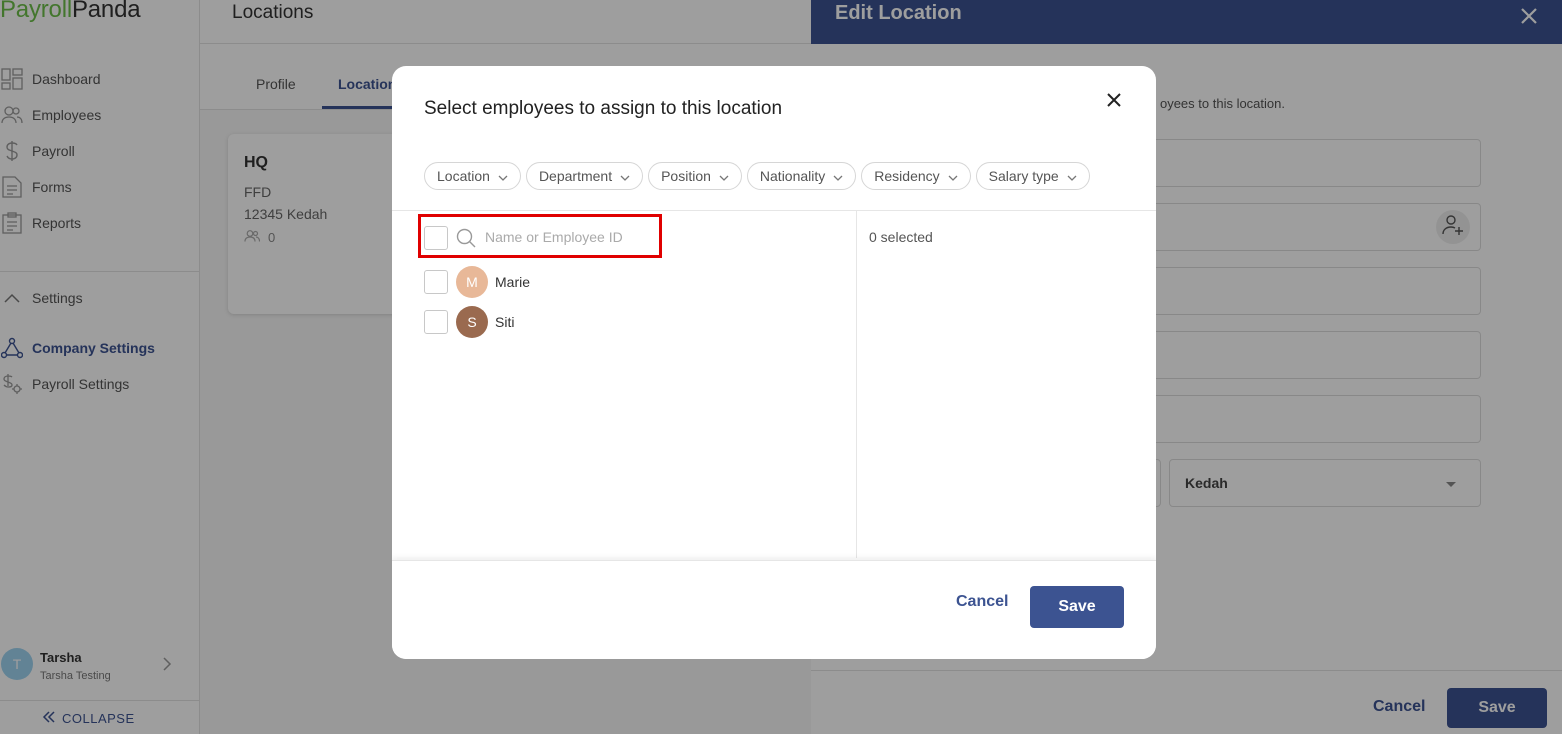 The image size is (1562, 734). What do you see at coordinates (774, 609) in the screenshot?
I see `modal-footer: Cancel Save` at bounding box center [774, 609].